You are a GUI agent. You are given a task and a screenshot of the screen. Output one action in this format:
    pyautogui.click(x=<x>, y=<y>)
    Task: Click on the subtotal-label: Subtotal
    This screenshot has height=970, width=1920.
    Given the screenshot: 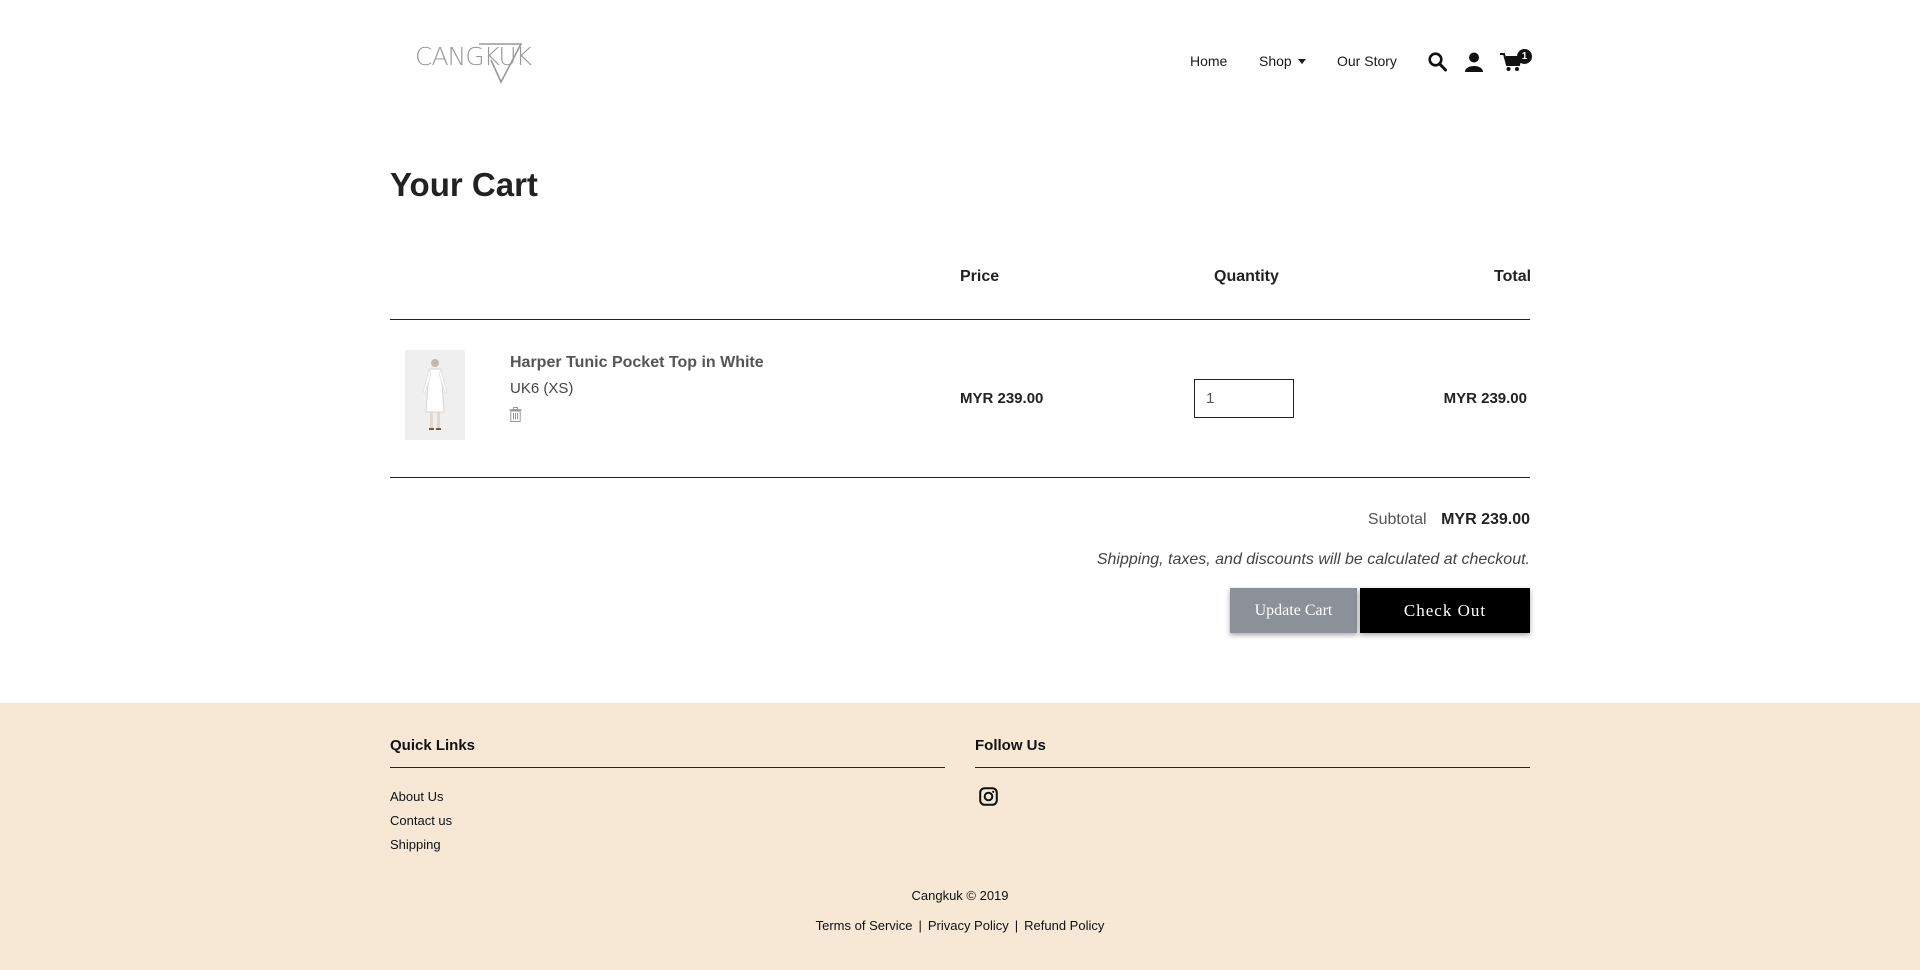 What is the action you would take?
    pyautogui.click(x=1397, y=519)
    